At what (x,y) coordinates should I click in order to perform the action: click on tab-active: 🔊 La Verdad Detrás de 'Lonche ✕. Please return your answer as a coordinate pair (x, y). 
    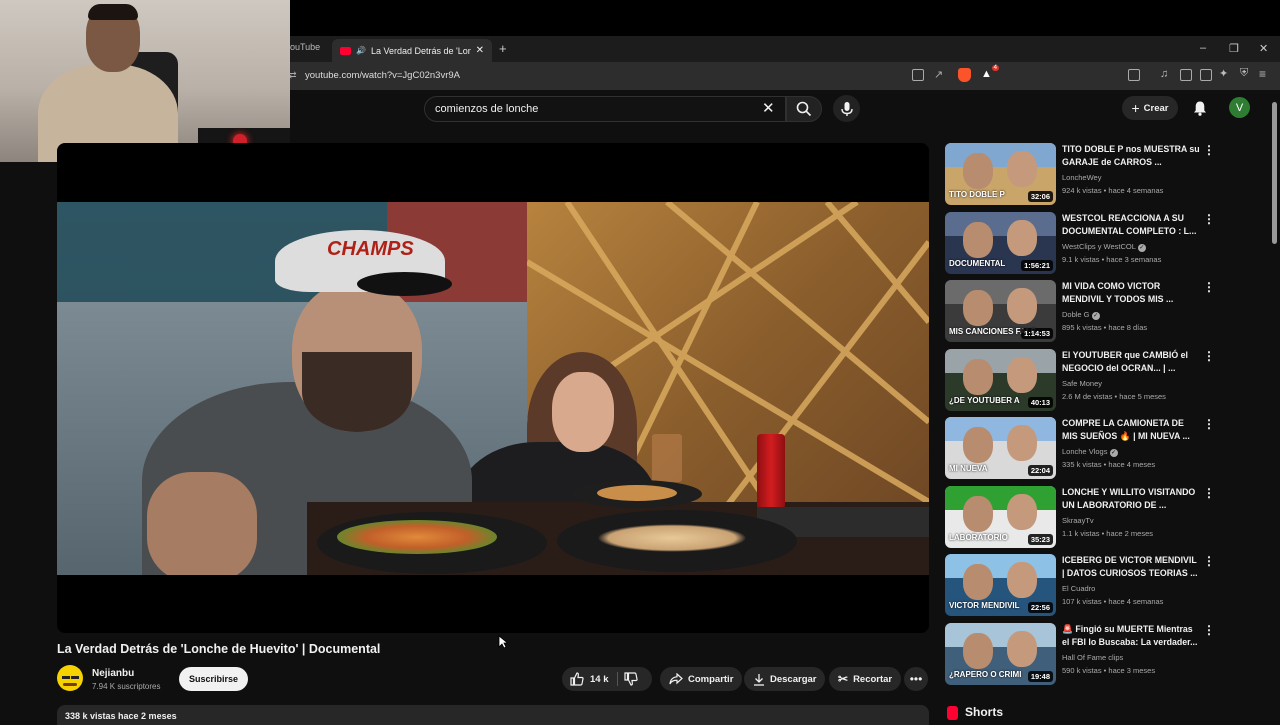
    Looking at the image, I should click on (412, 50).